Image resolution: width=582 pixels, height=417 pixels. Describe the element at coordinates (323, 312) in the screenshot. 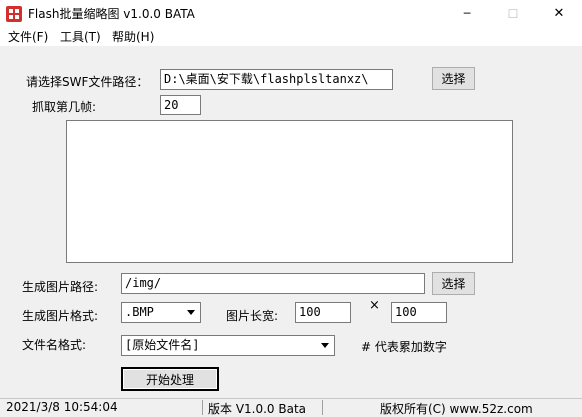

I see `width-input: 100` at that location.